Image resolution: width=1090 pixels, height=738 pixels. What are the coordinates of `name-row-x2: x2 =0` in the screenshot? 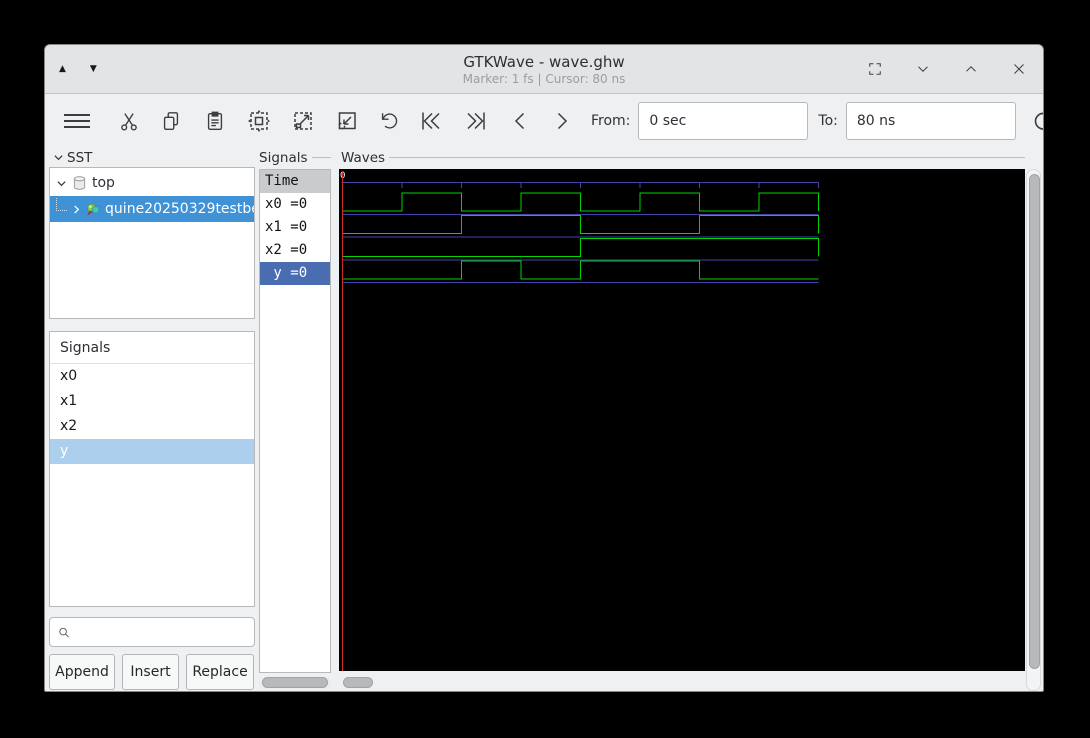 It's located at (295, 250).